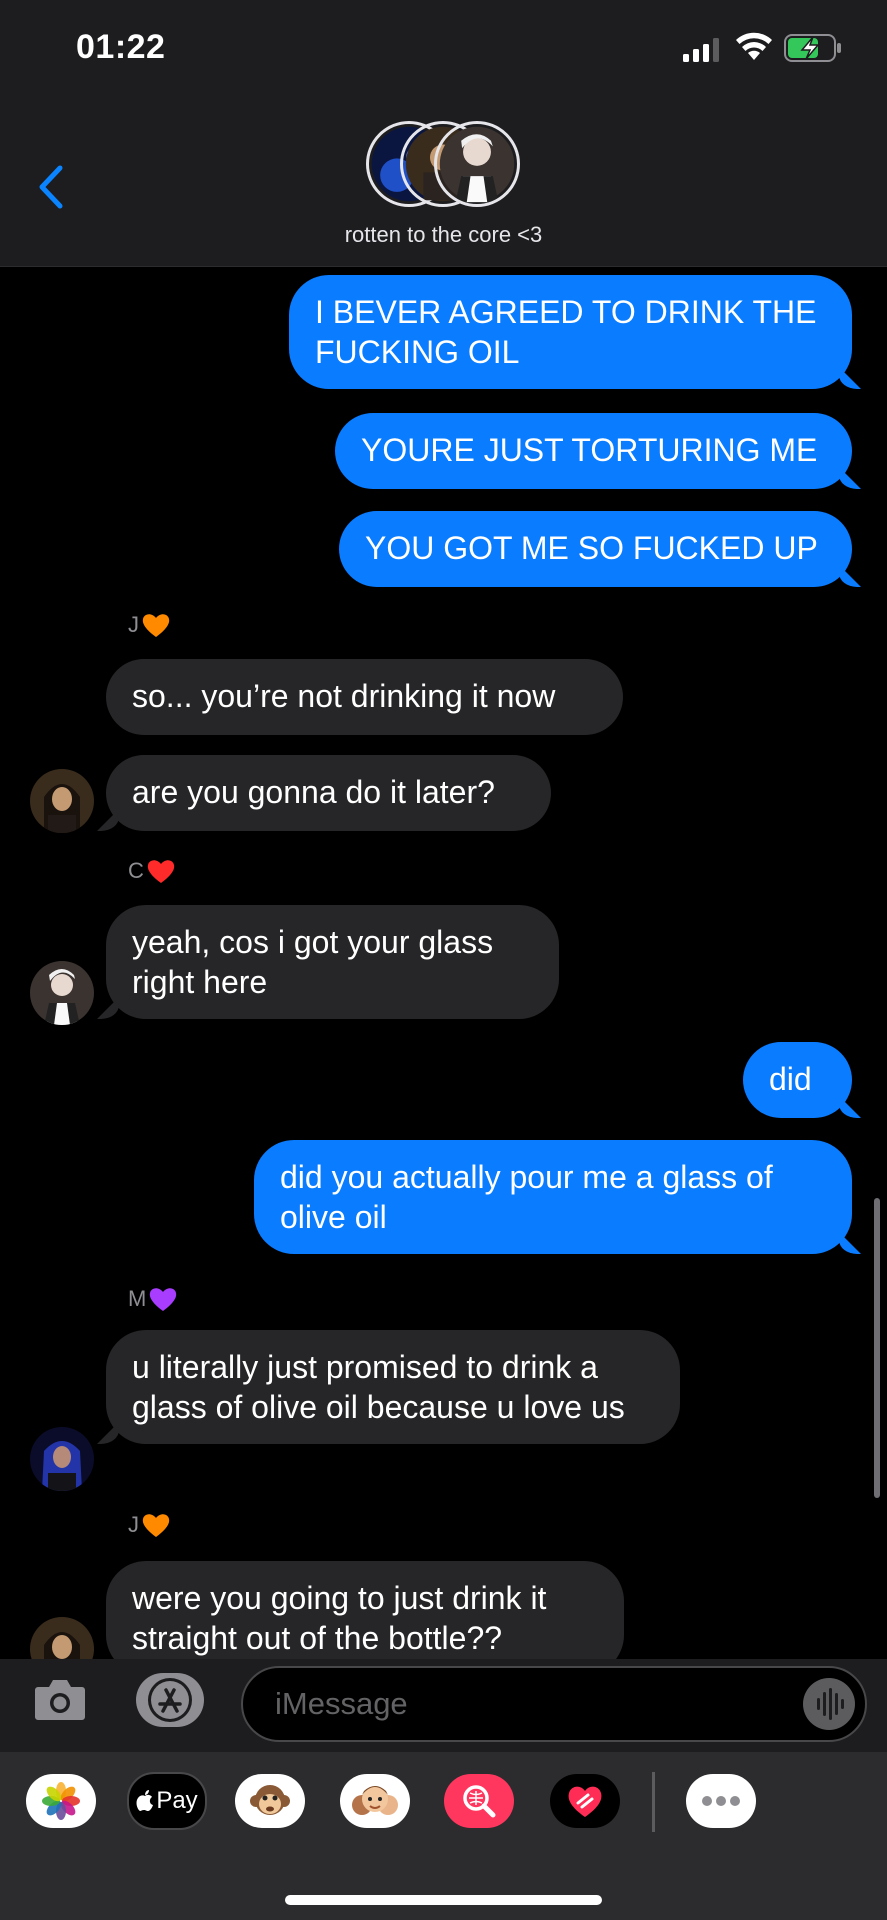 This screenshot has height=1920, width=887. I want to click on app-drawer: Pay, so click(443, 1836).